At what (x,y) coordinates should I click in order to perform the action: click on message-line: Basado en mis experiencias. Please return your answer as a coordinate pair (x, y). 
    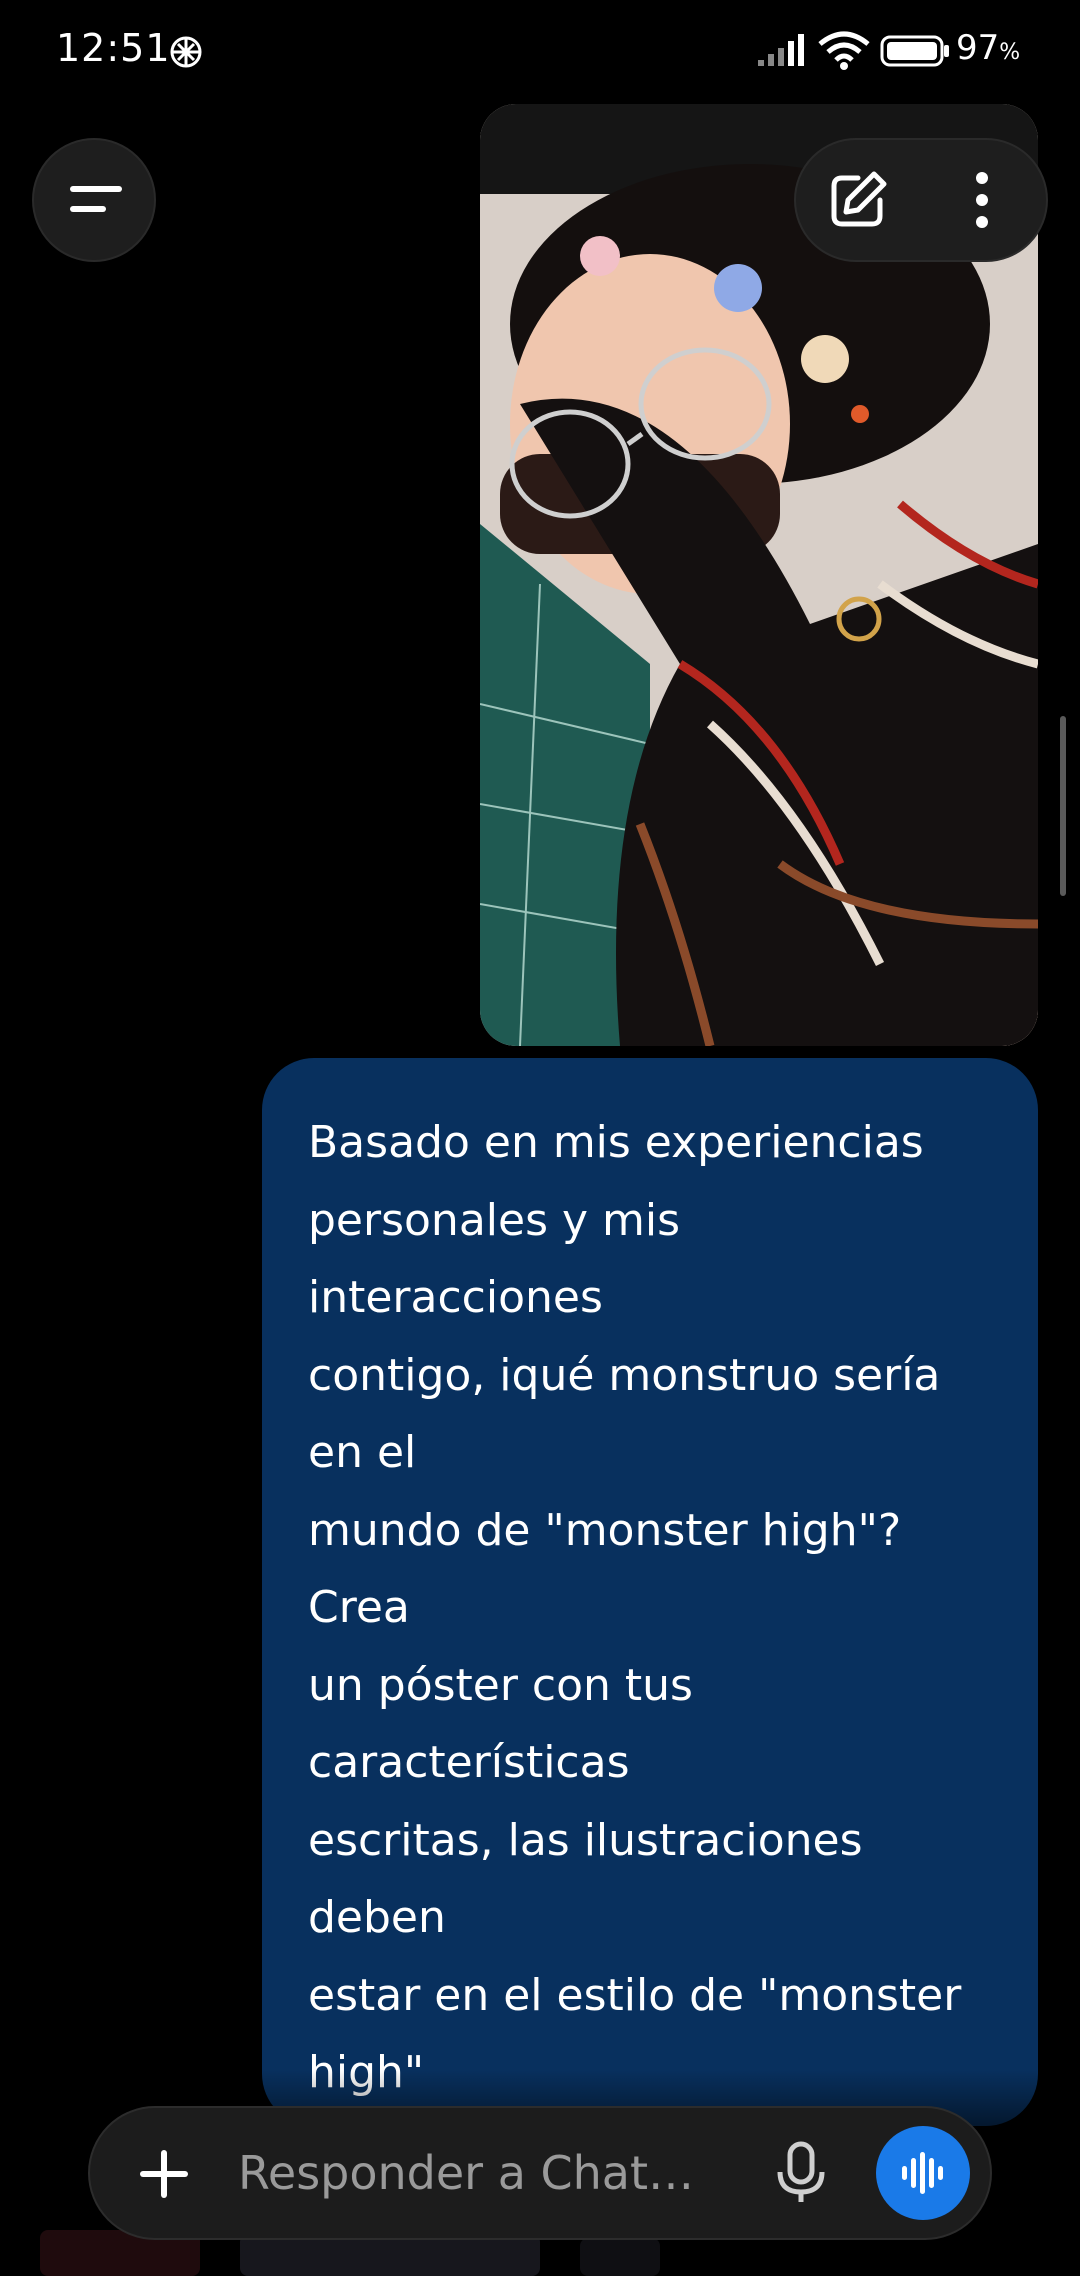
    Looking at the image, I should click on (616, 1142).